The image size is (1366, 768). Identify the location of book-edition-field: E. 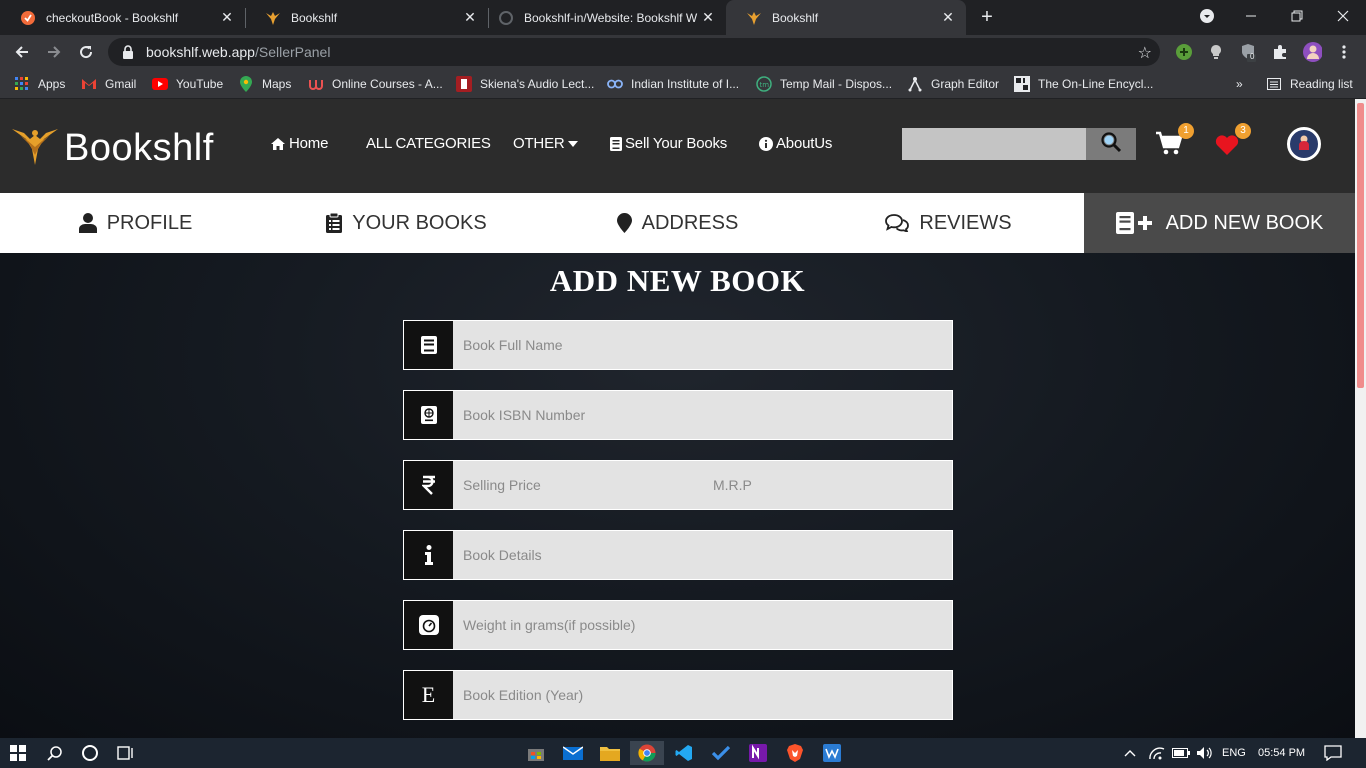
(678, 695).